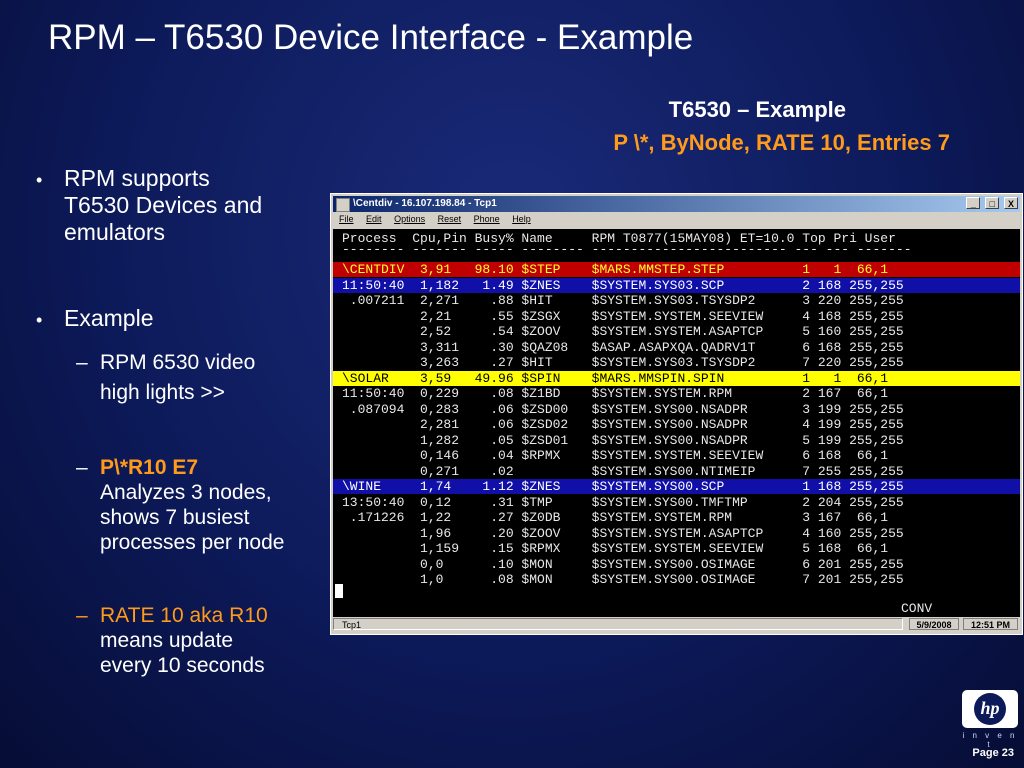 This screenshot has height=768, width=1024. What do you see at coordinates (409, 219) in the screenshot?
I see `menu-options: Options` at bounding box center [409, 219].